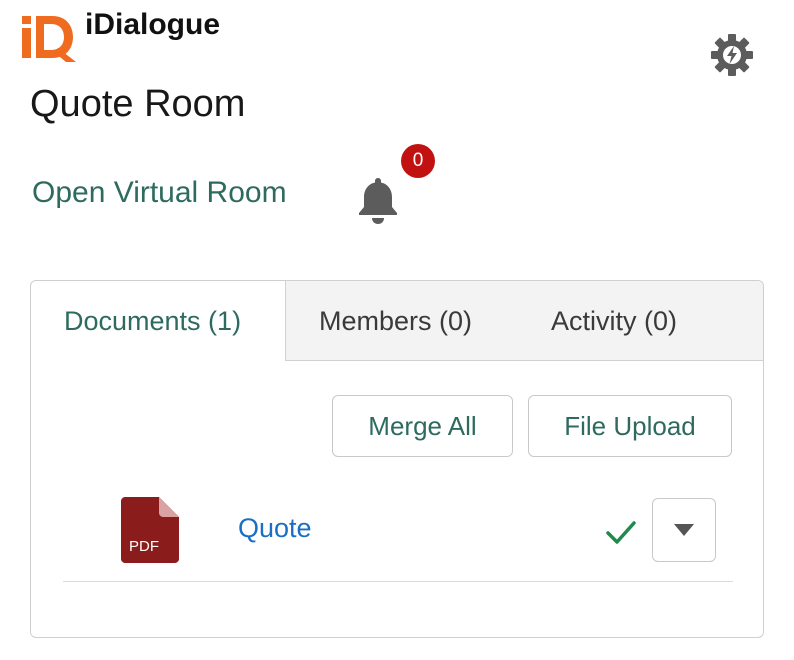 The width and height of the screenshot is (794, 660). Describe the element at coordinates (153, 24) in the screenshot. I see `brand-name: iDialogue` at that location.